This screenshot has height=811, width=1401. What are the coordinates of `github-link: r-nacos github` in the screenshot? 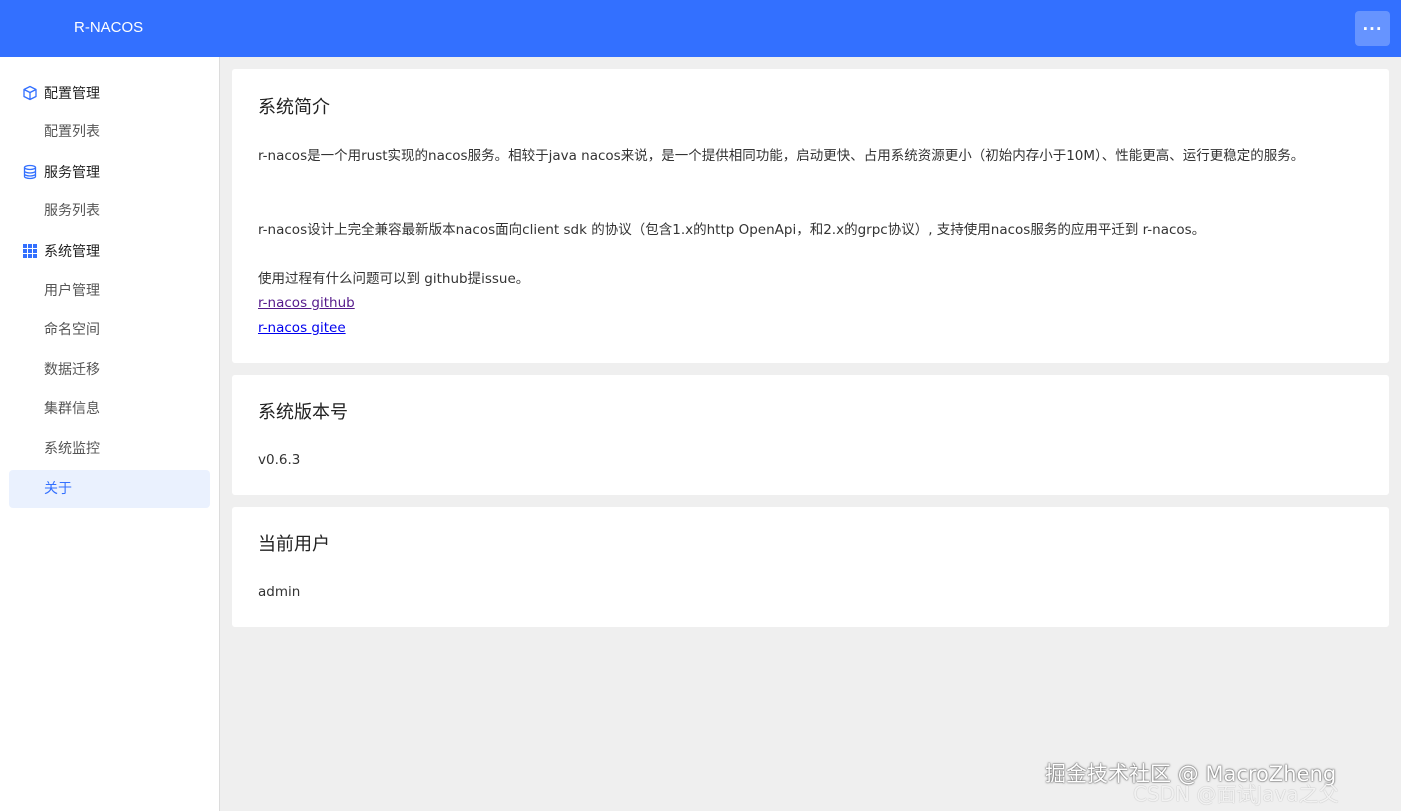 It's located at (306, 303).